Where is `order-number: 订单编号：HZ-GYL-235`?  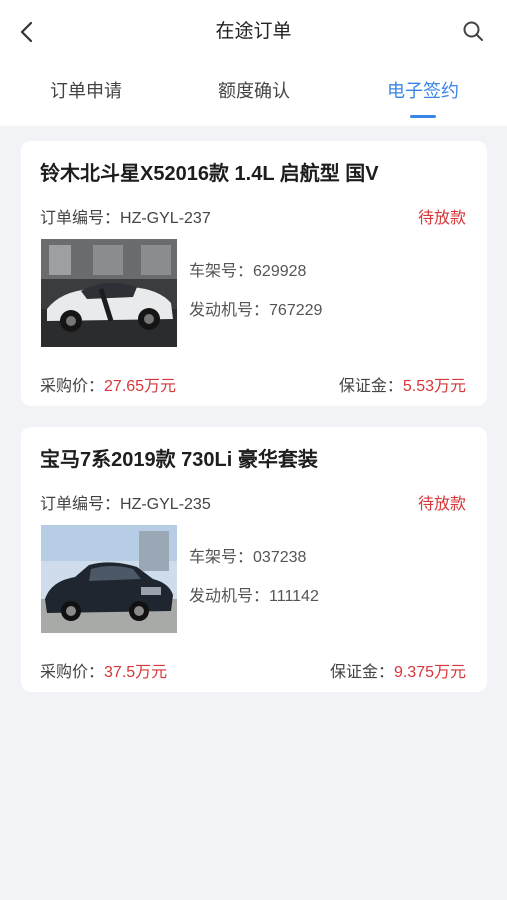 order-number: 订单编号：HZ-GYL-235 is located at coordinates (125, 502).